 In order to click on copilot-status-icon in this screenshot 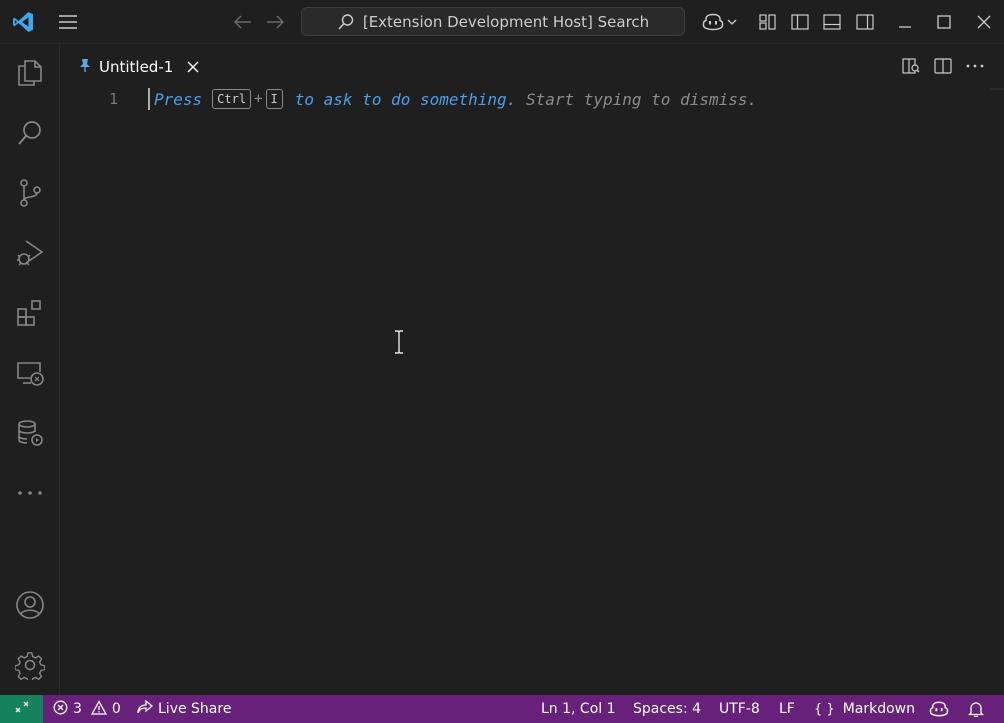, I will do `click(939, 709)`.